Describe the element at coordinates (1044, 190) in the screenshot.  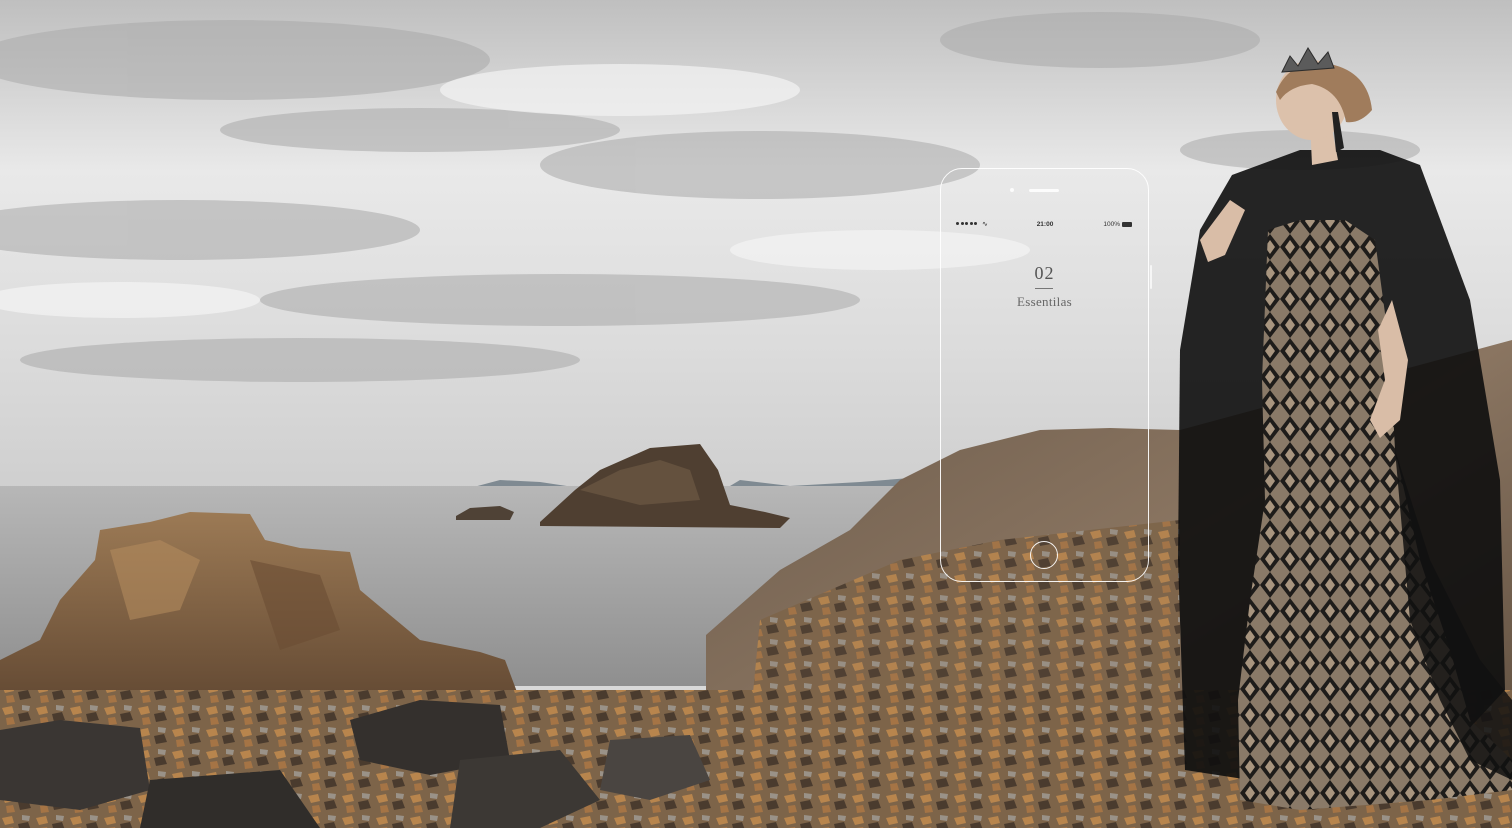
I see `speaker-grille` at that location.